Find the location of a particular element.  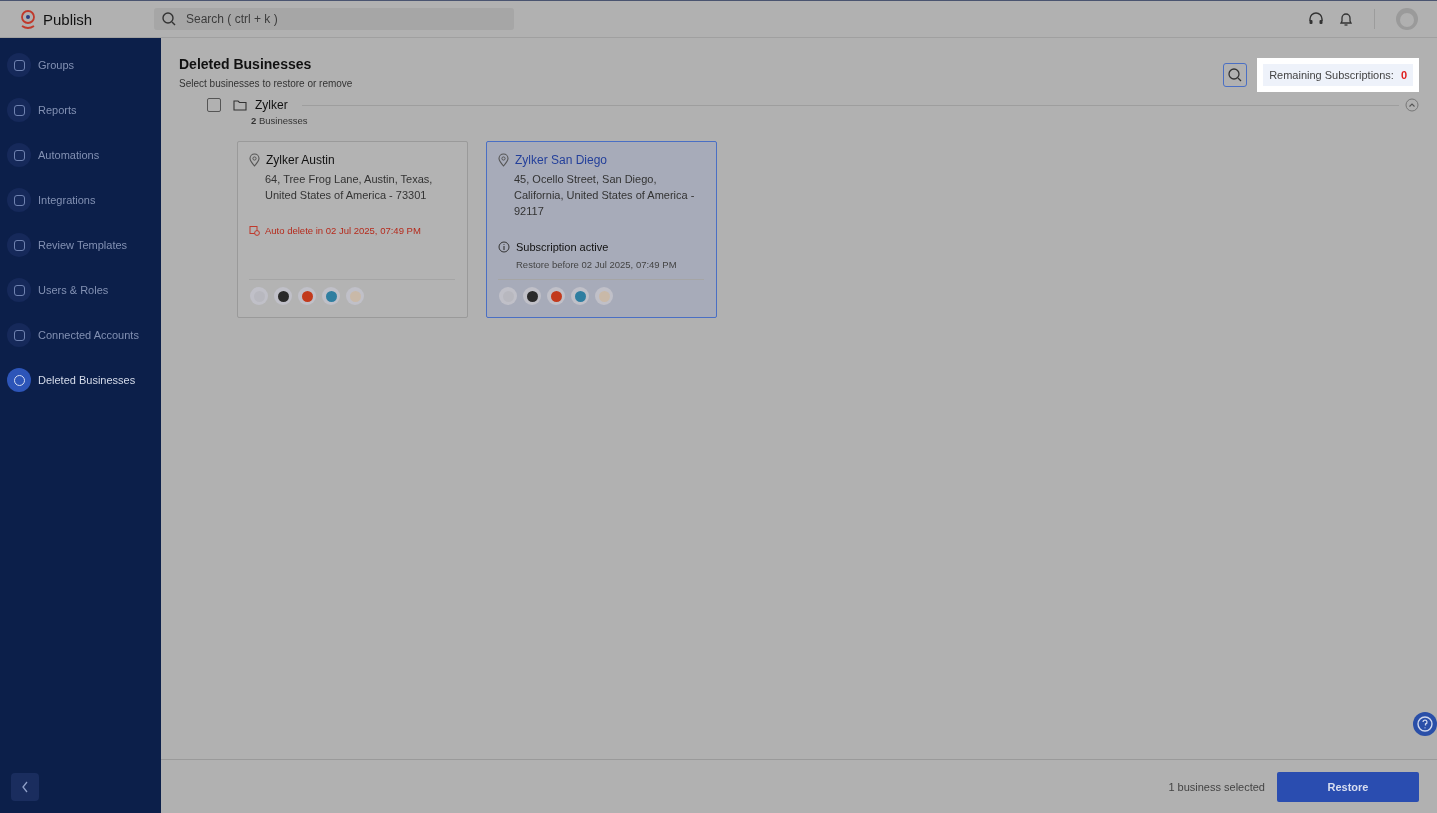

app-title: Publish is located at coordinates (68, 19).